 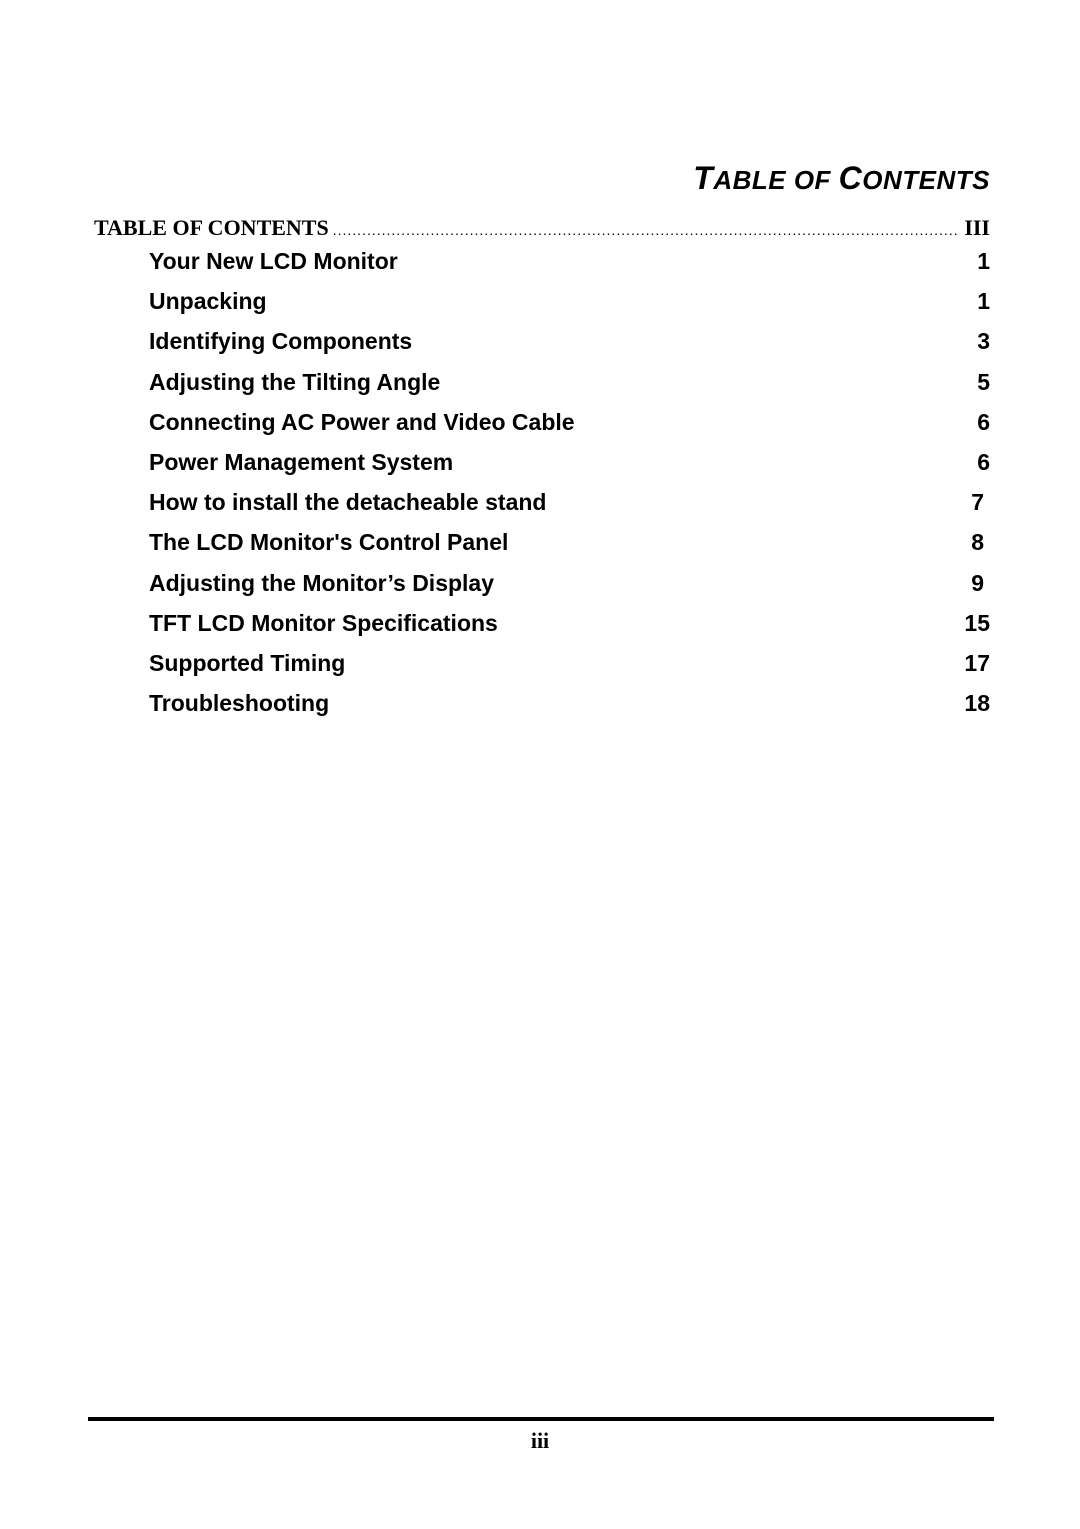 I want to click on toc-entry-page: 9, so click(x=977, y=582).